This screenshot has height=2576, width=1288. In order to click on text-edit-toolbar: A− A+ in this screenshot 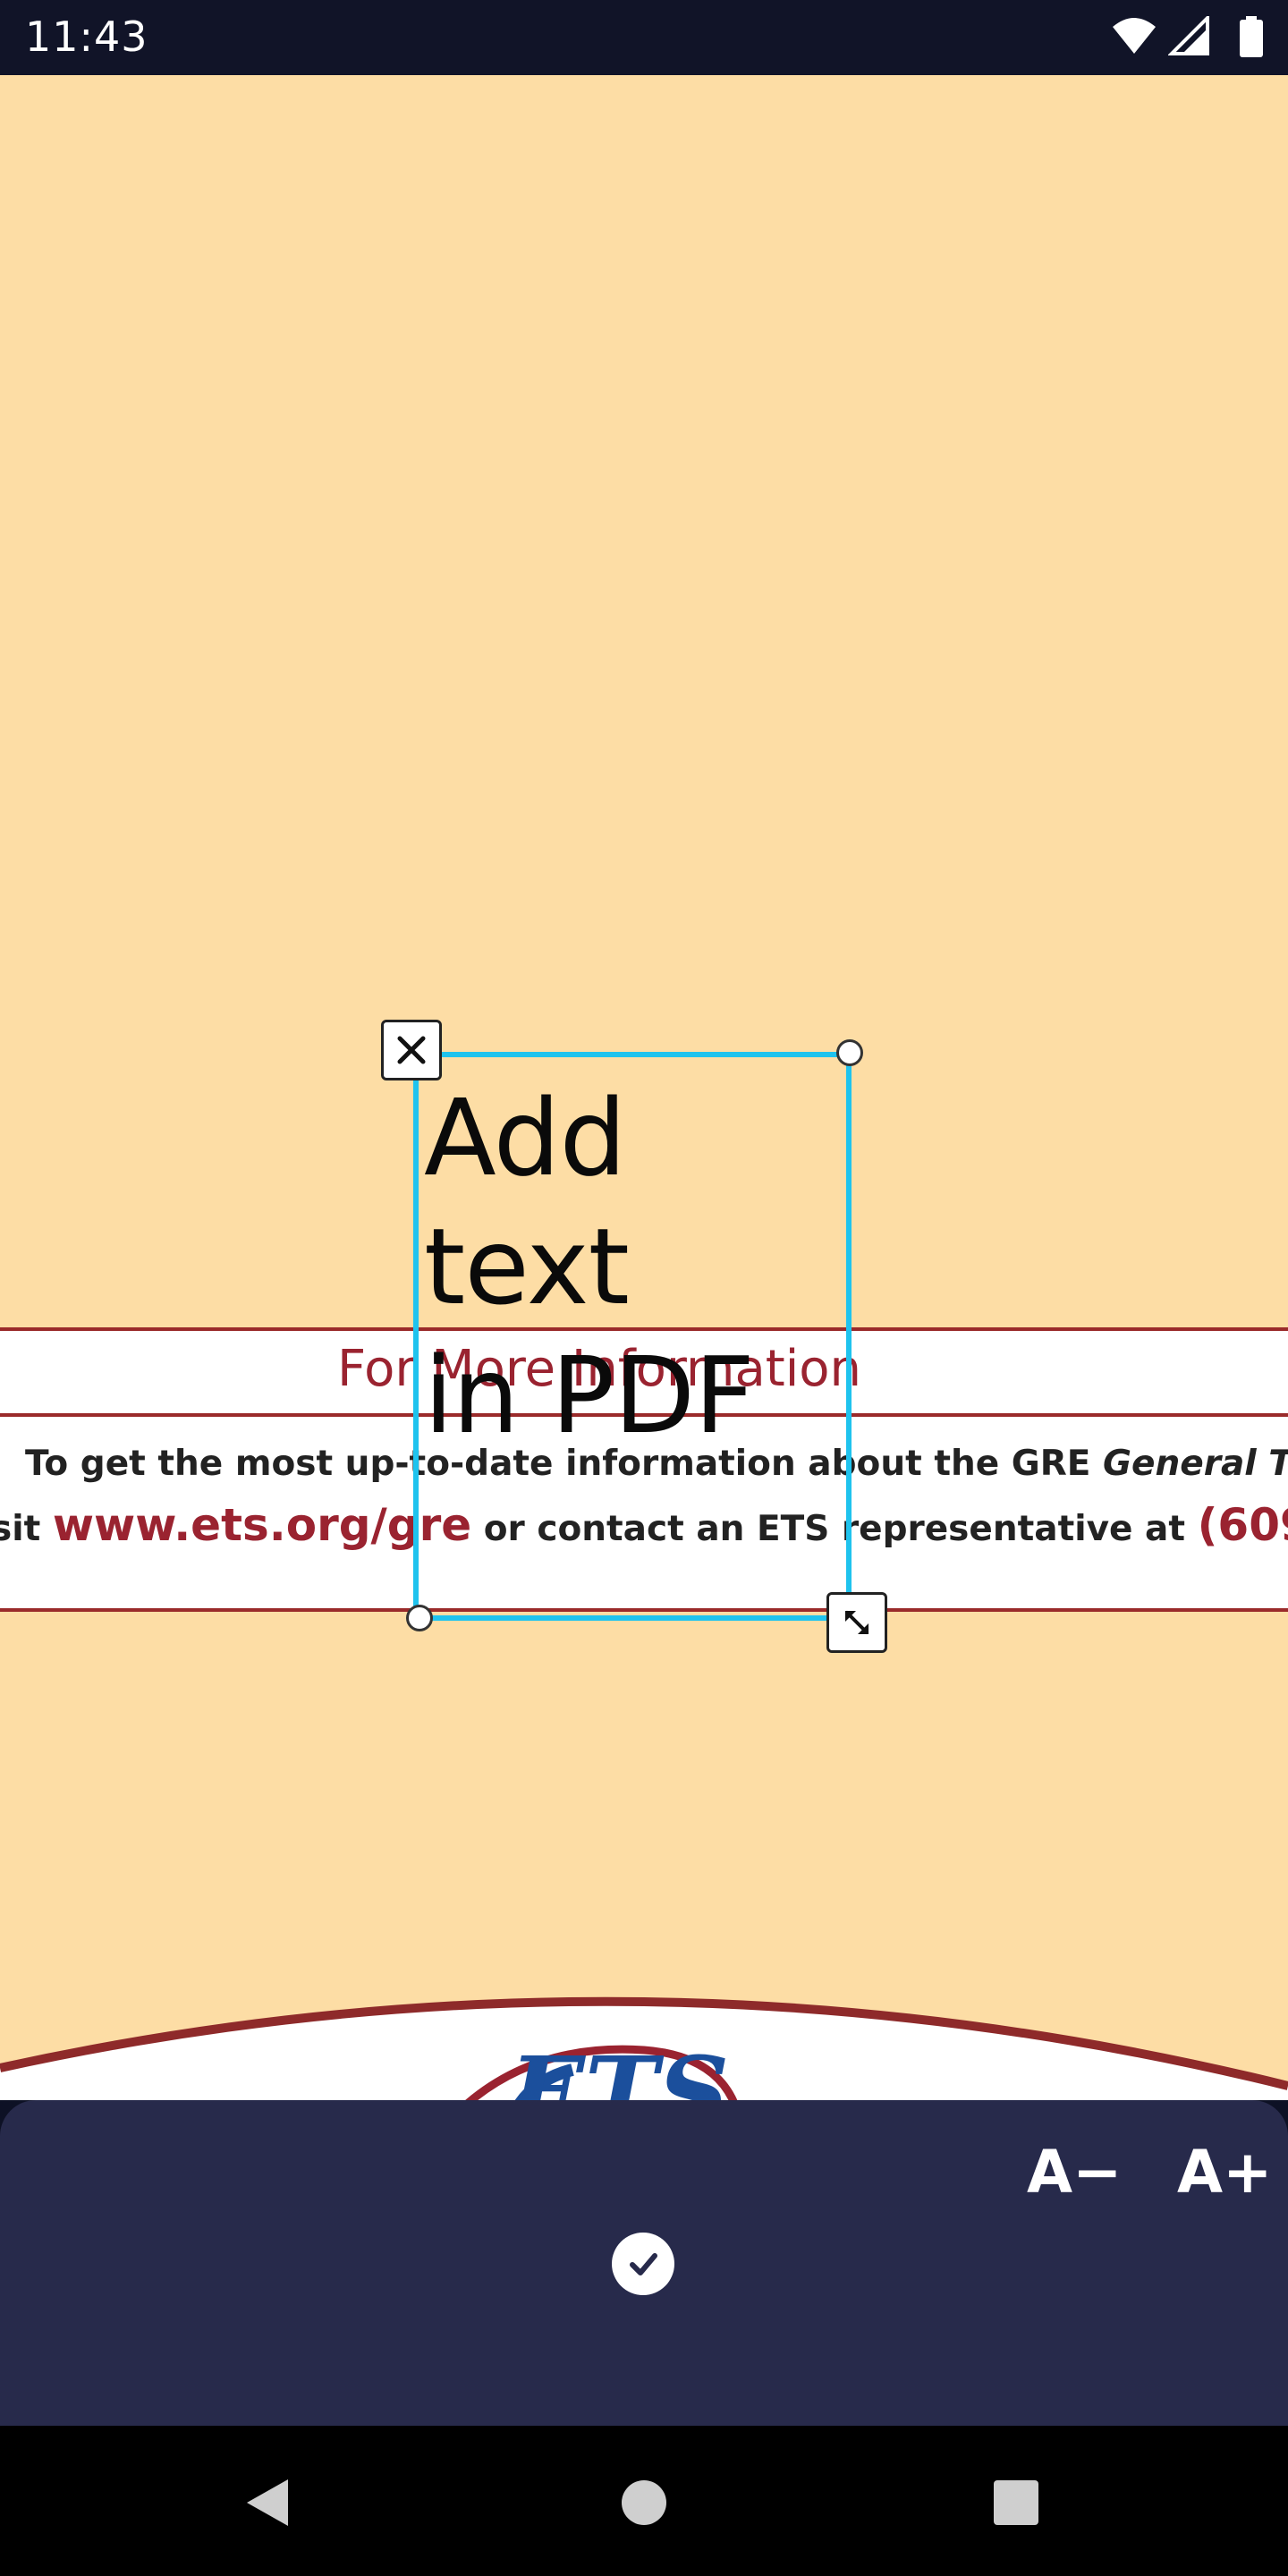, I will do `click(644, 2263)`.